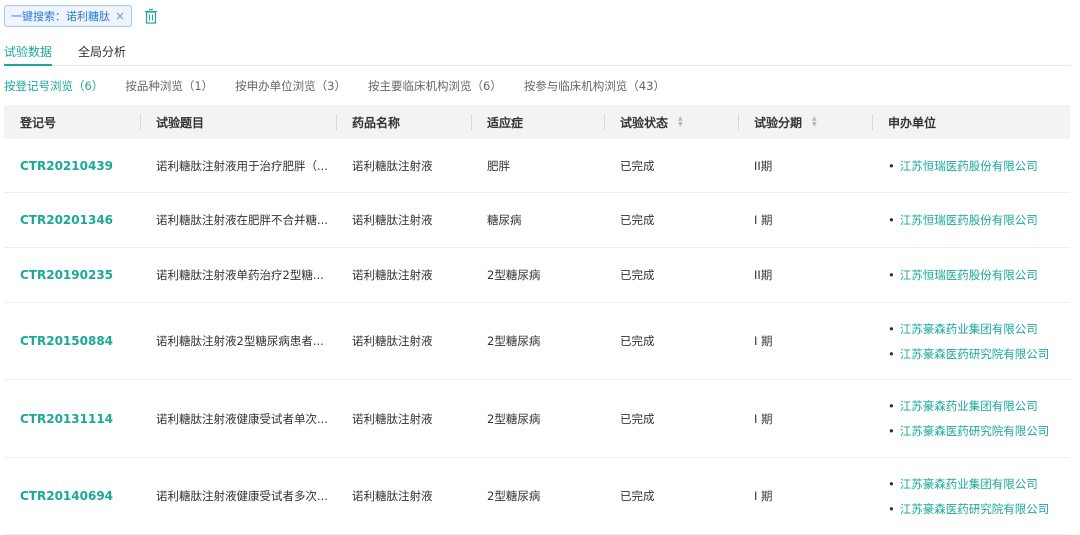 This screenshot has width=1080, height=535. What do you see at coordinates (537, 53) in the screenshot?
I see `tab-bar: 试验数据 全局分析` at bounding box center [537, 53].